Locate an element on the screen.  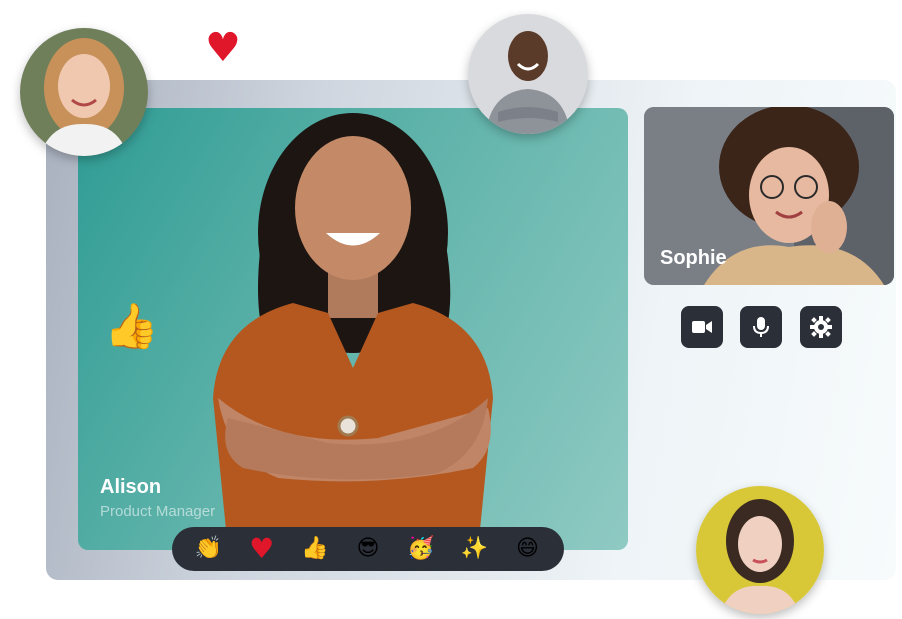
video-camera-icon is located at coordinates (702, 327).